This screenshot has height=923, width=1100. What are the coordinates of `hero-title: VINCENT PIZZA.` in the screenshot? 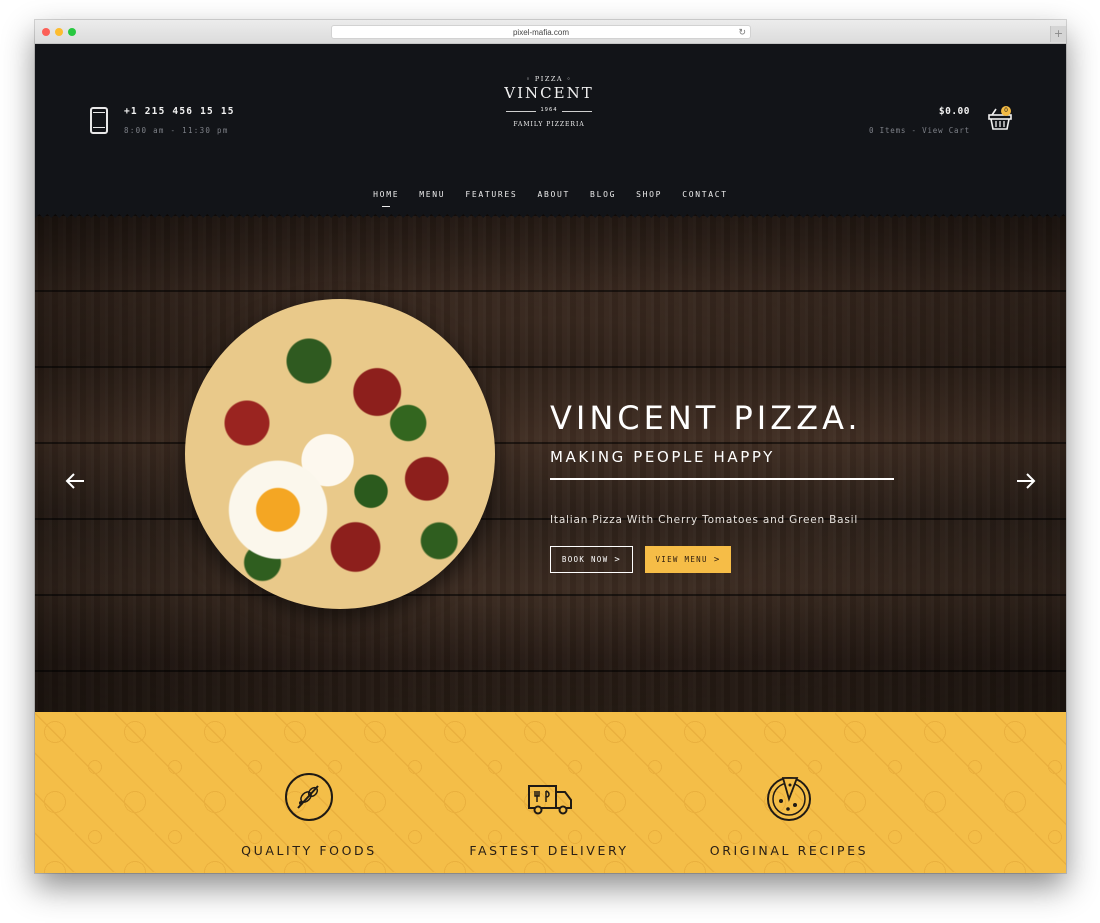 It's located at (706, 418).